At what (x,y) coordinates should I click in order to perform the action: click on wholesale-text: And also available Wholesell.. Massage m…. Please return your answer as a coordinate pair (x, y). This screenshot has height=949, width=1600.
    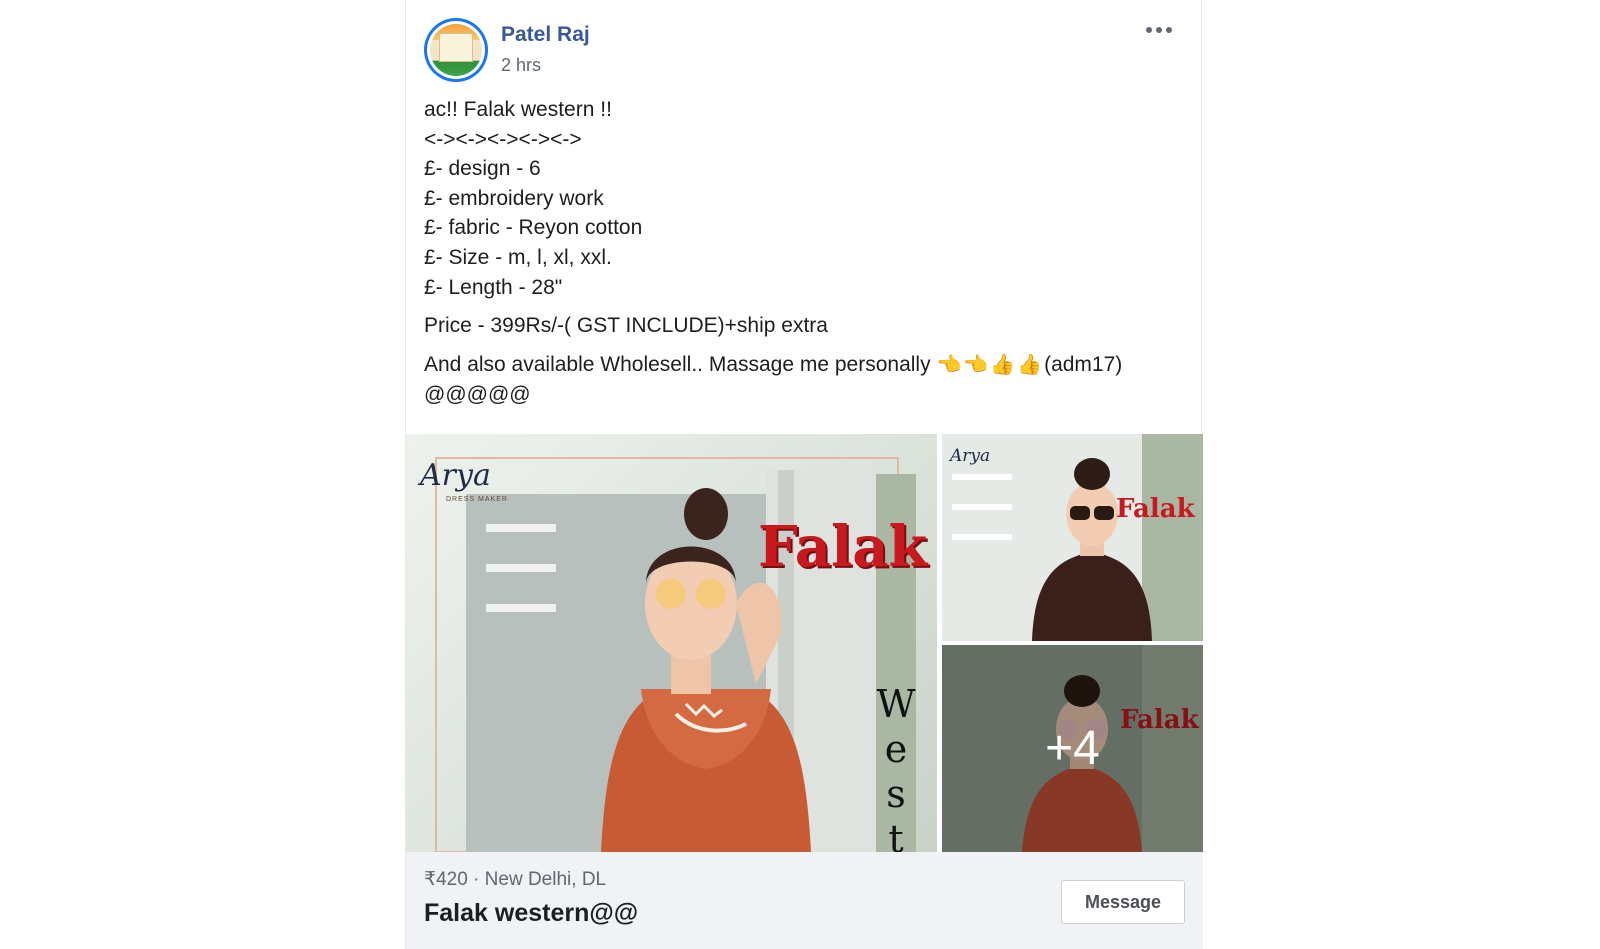
    Looking at the image, I should click on (677, 364).